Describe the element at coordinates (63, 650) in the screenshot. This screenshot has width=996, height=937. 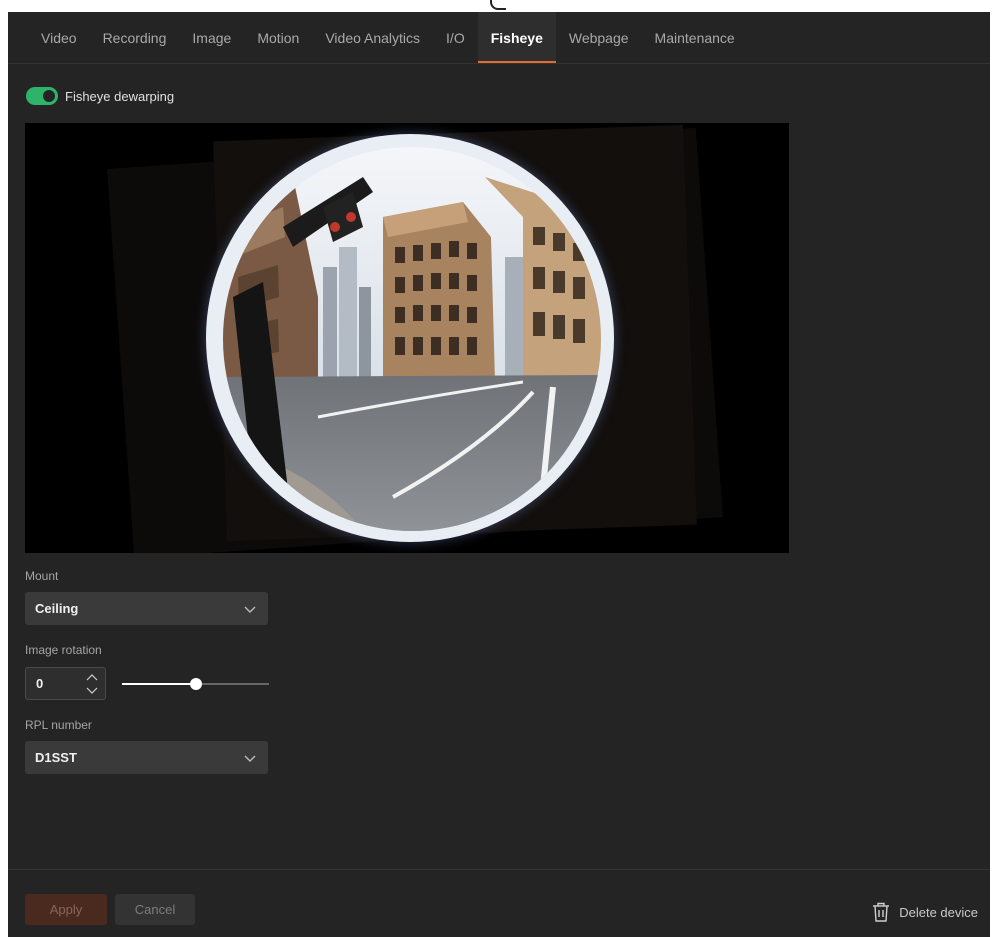
I see `image-rotation-label: Image rotation` at that location.